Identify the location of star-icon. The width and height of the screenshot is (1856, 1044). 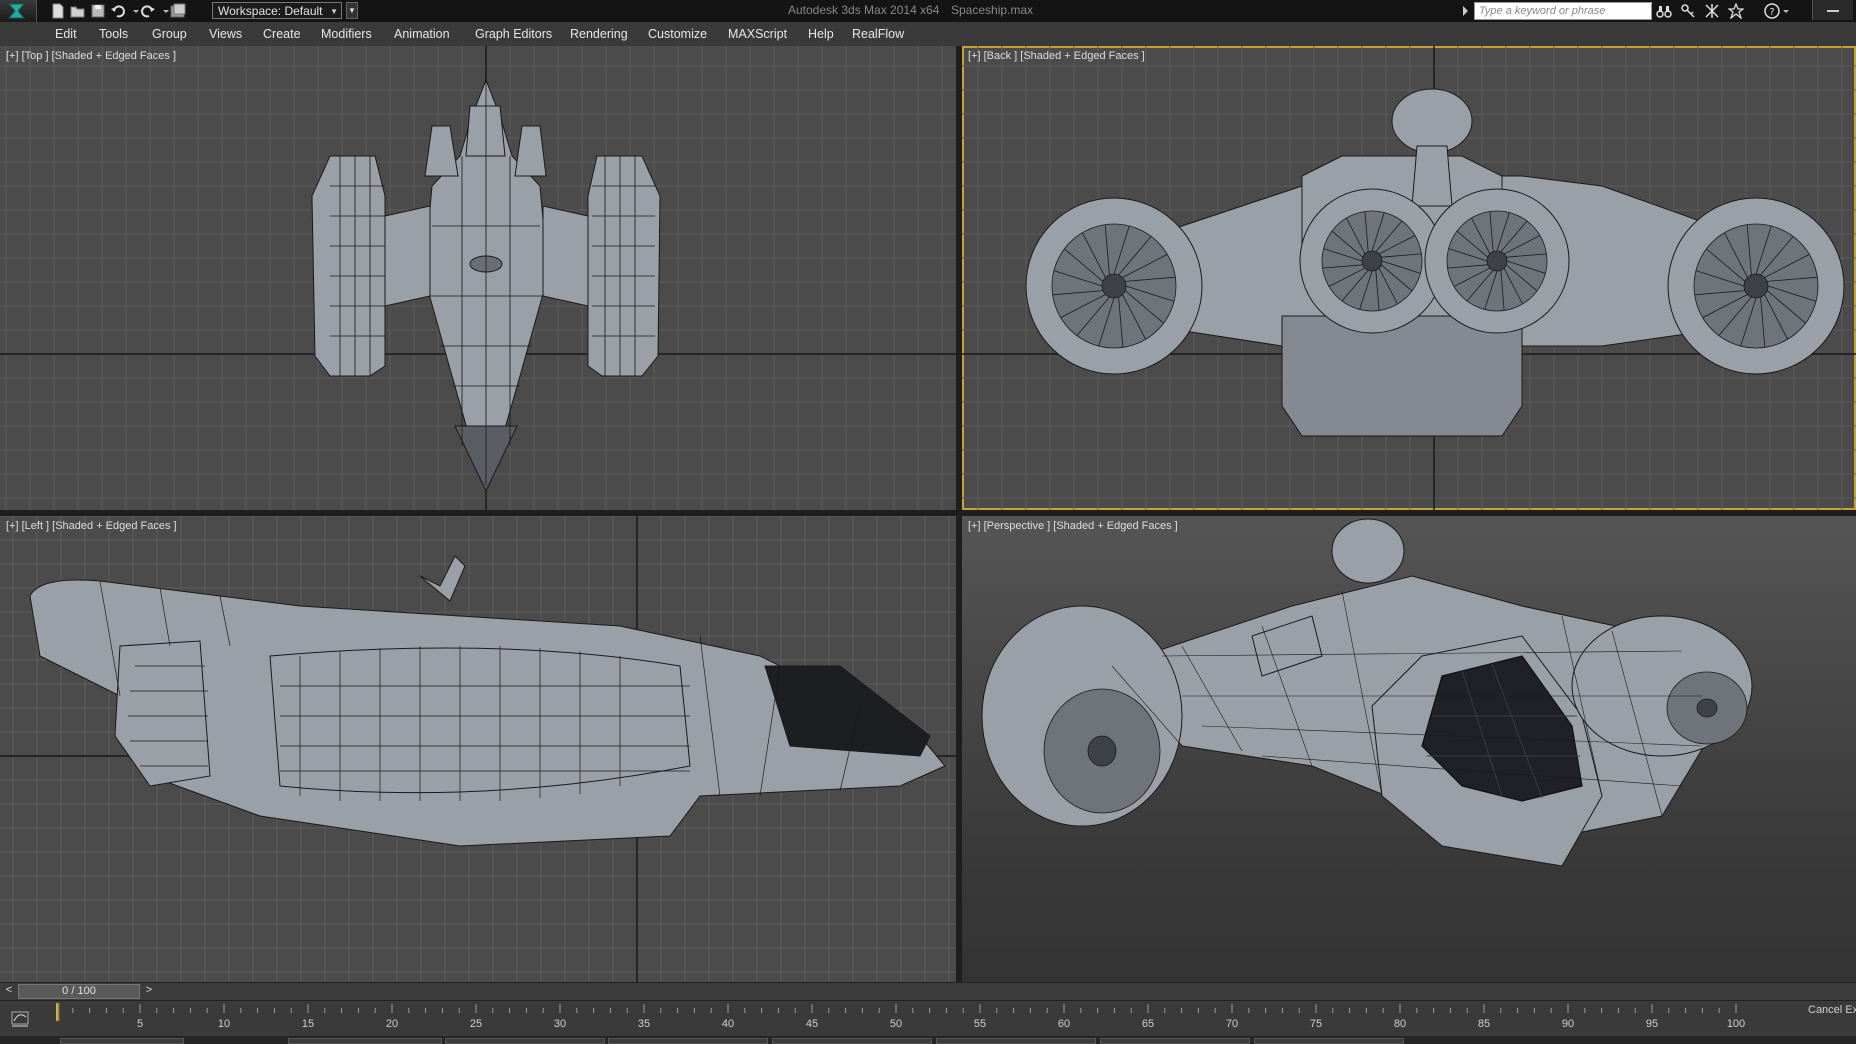
(1736, 11).